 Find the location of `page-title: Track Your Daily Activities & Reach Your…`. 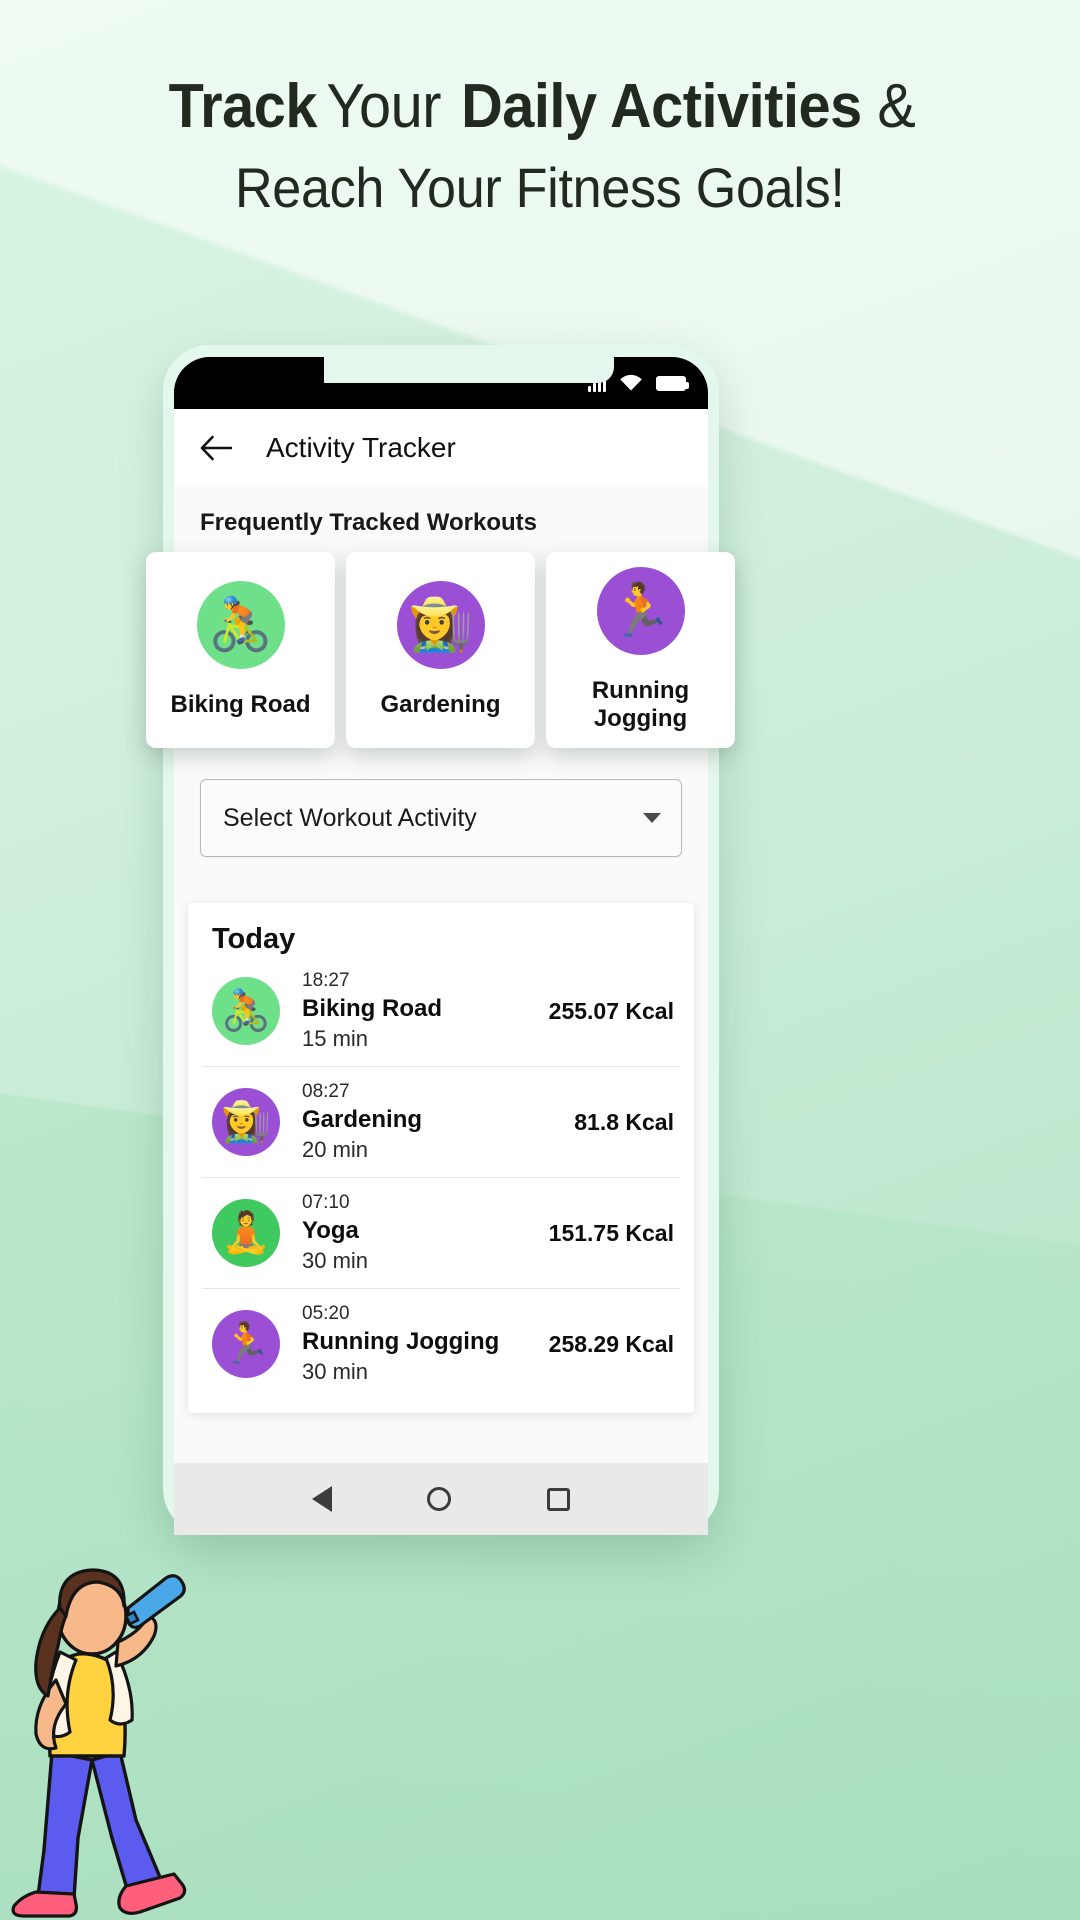

page-title: Track Your Daily Activities & Reach Your… is located at coordinates (540, 145).